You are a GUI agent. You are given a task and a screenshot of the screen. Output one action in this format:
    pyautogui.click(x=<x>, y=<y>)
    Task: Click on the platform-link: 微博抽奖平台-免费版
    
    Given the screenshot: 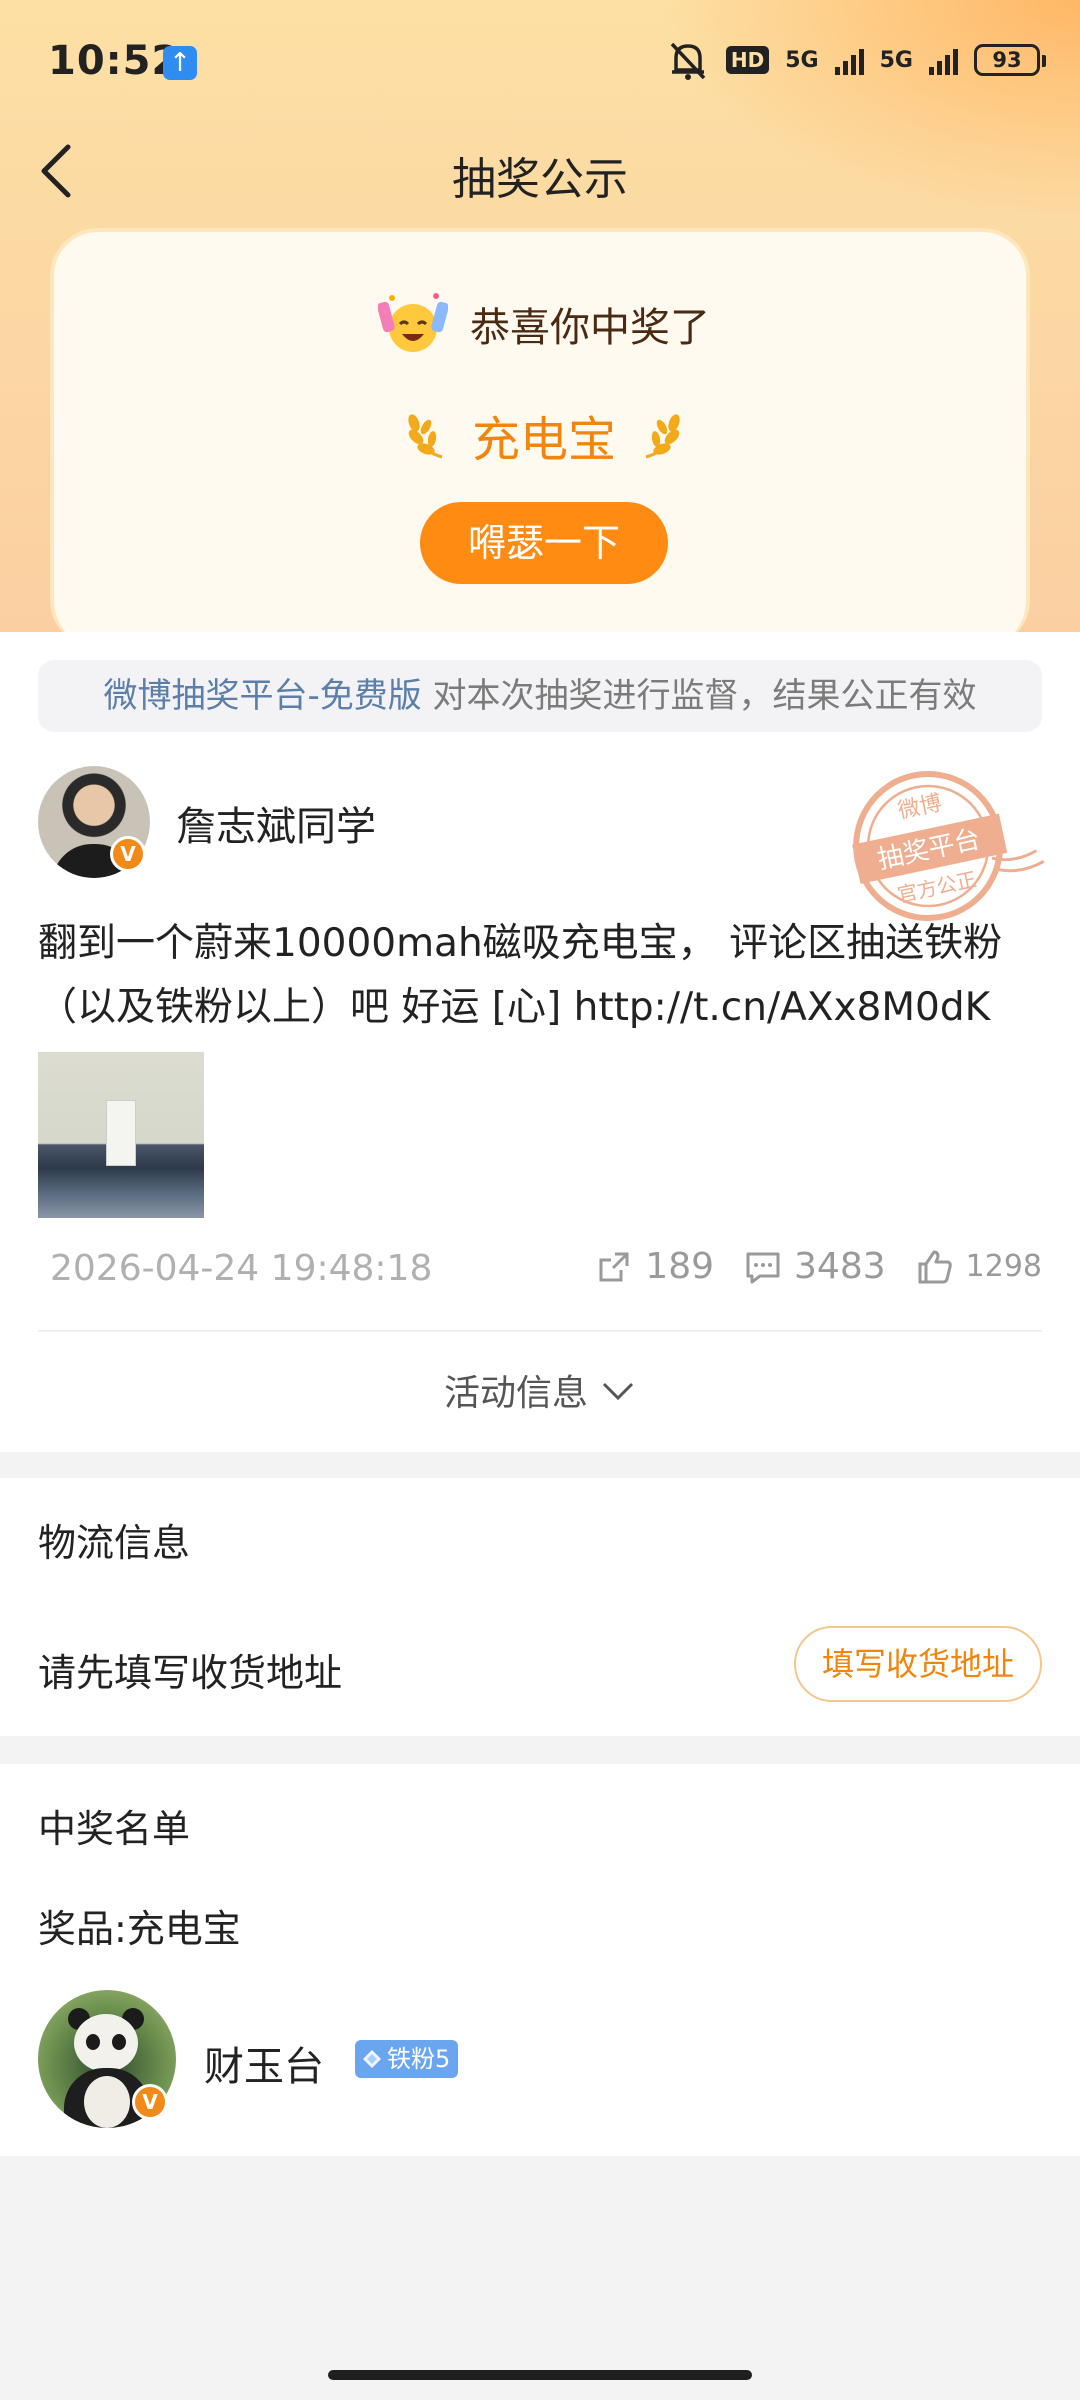 What is the action you would take?
    pyautogui.click(x=262, y=696)
    